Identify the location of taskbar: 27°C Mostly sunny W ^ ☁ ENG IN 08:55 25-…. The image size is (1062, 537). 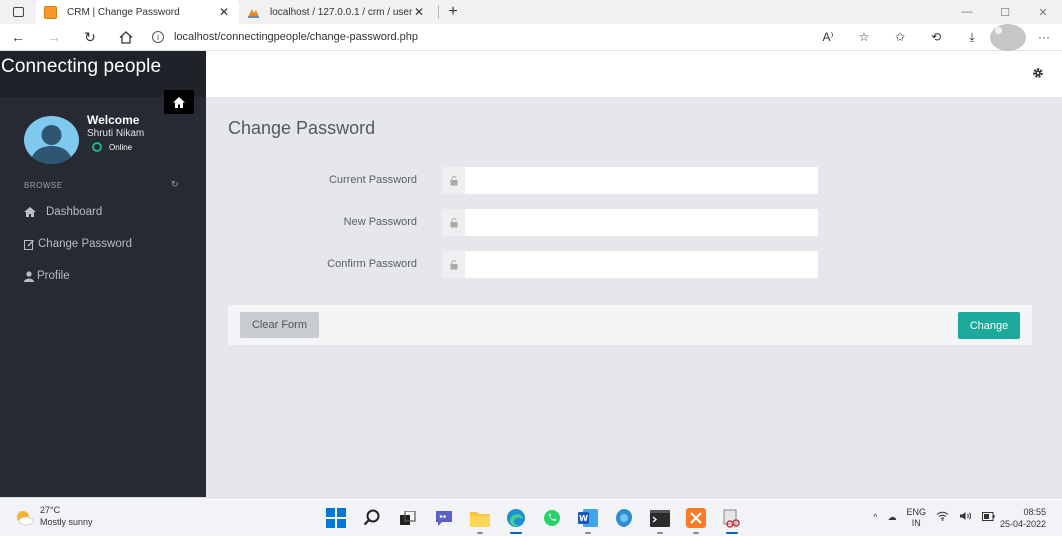
(531, 516).